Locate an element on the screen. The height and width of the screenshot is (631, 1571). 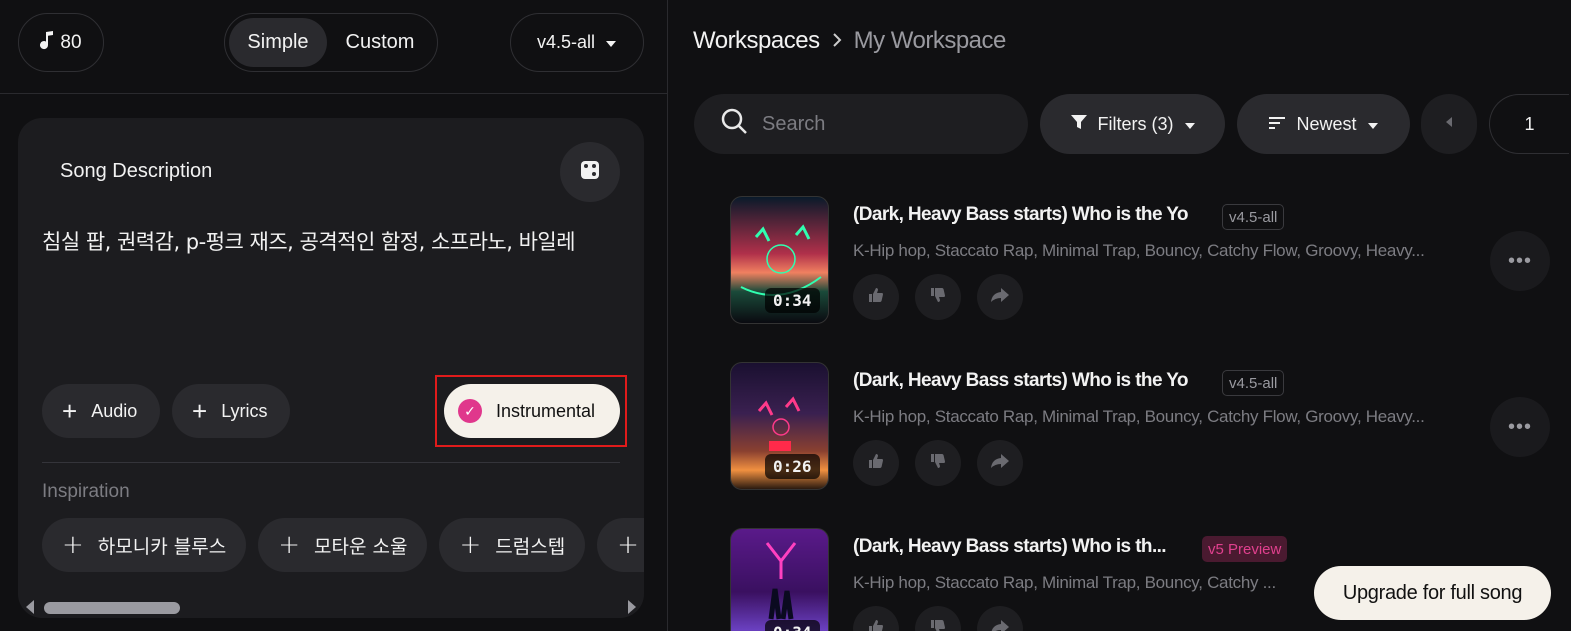
upgrade-button: Upgrade for full song is located at coordinates (1432, 593).